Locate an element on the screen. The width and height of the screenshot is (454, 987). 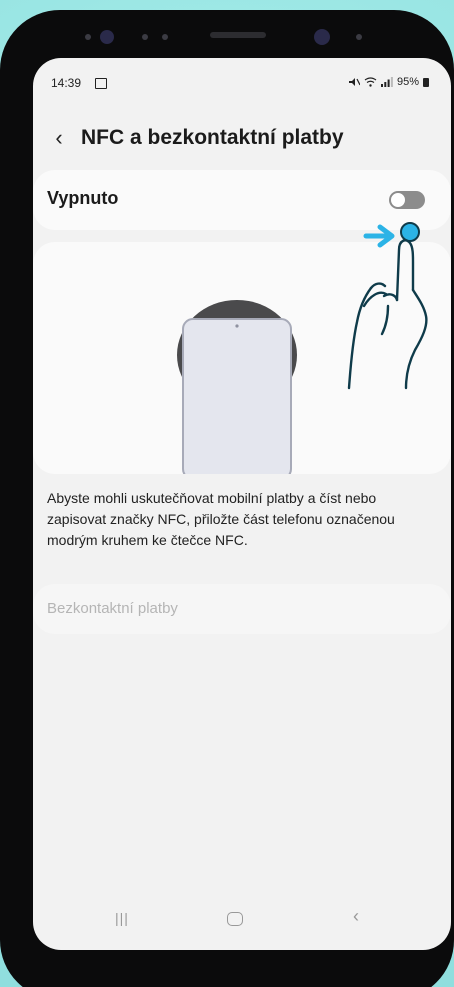
front-camera-icon is located at coordinates (322, 37).